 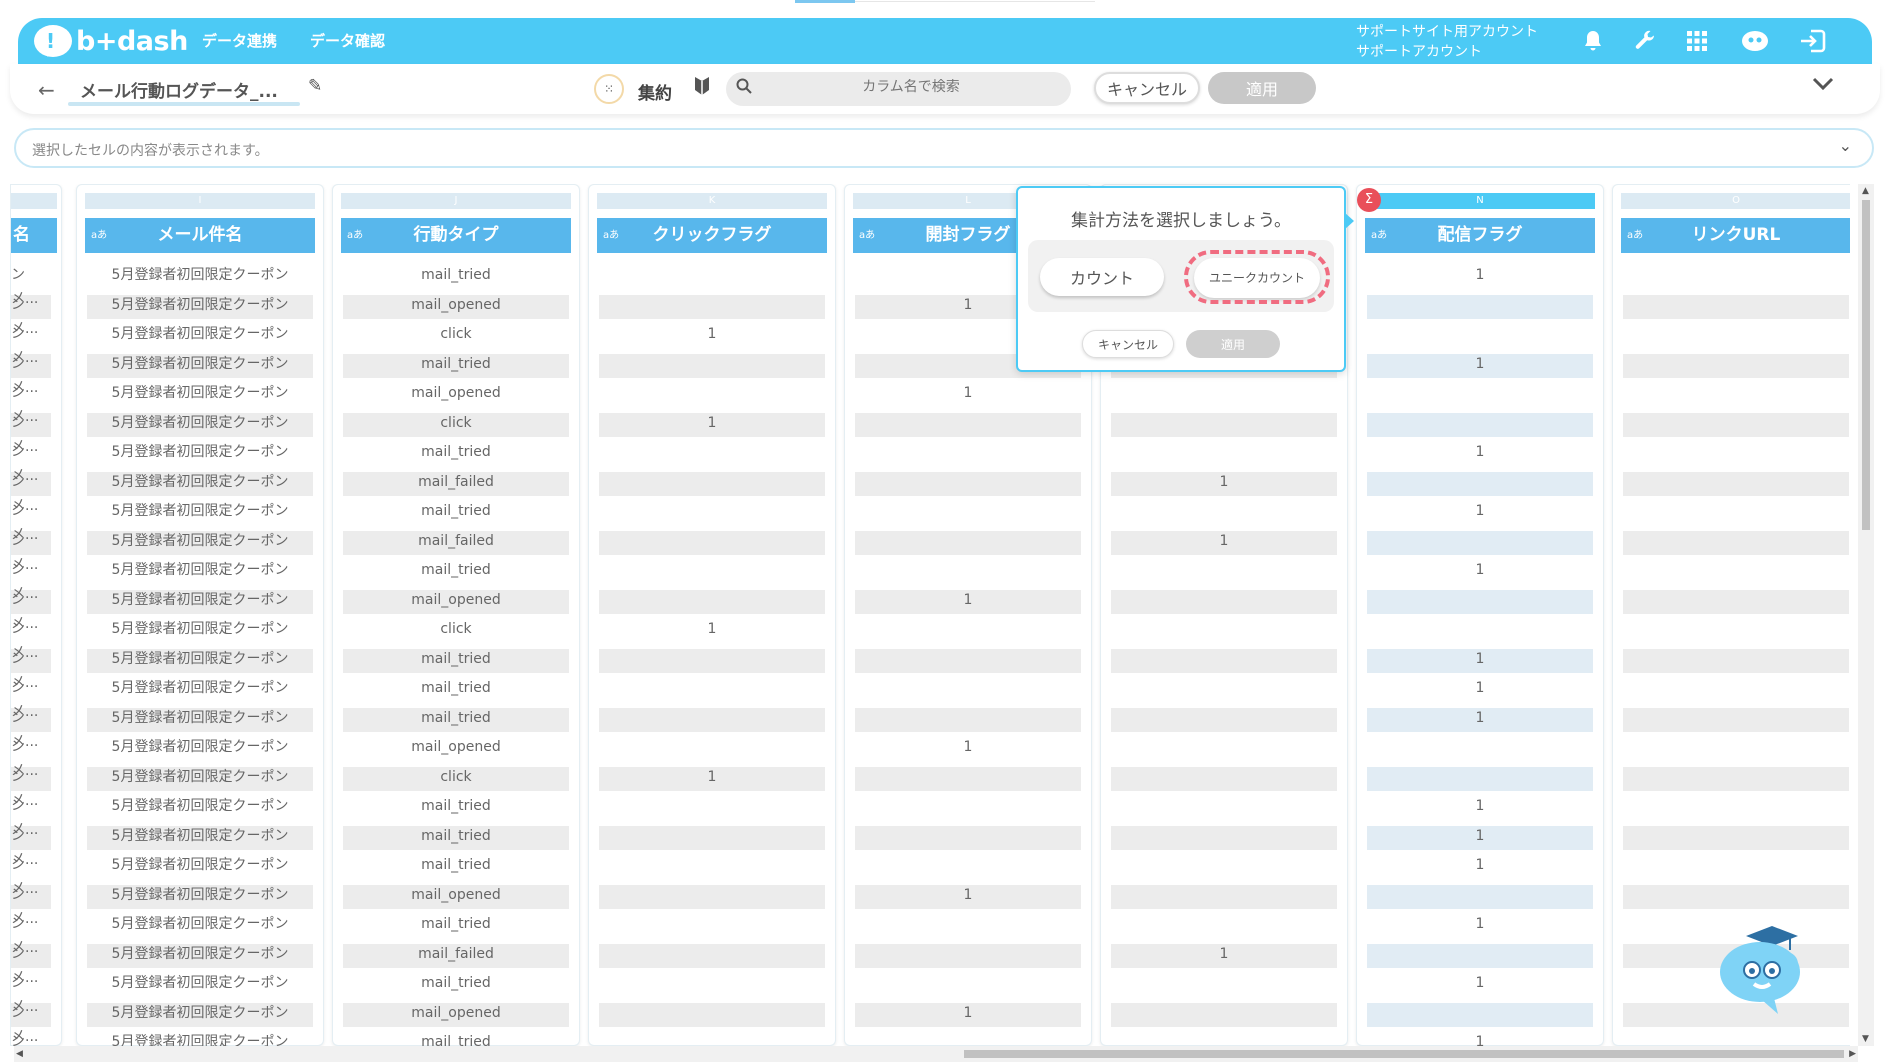 What do you see at coordinates (111, 41) in the screenshot?
I see `brand-logo: ! b+dash` at bounding box center [111, 41].